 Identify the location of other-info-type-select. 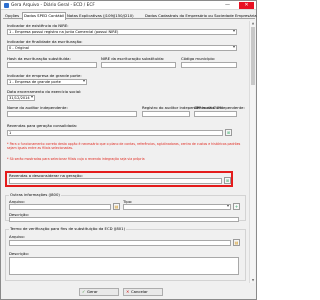
(177, 207).